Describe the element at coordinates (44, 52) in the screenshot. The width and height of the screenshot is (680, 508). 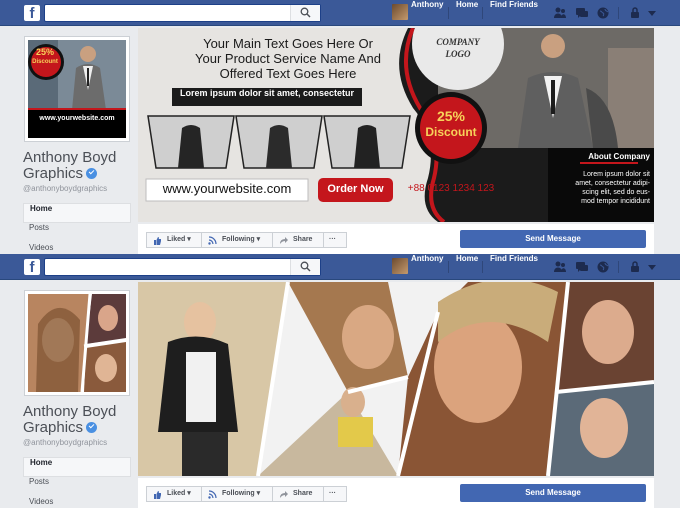
I see `profile-discount-percent: 25%` at that location.